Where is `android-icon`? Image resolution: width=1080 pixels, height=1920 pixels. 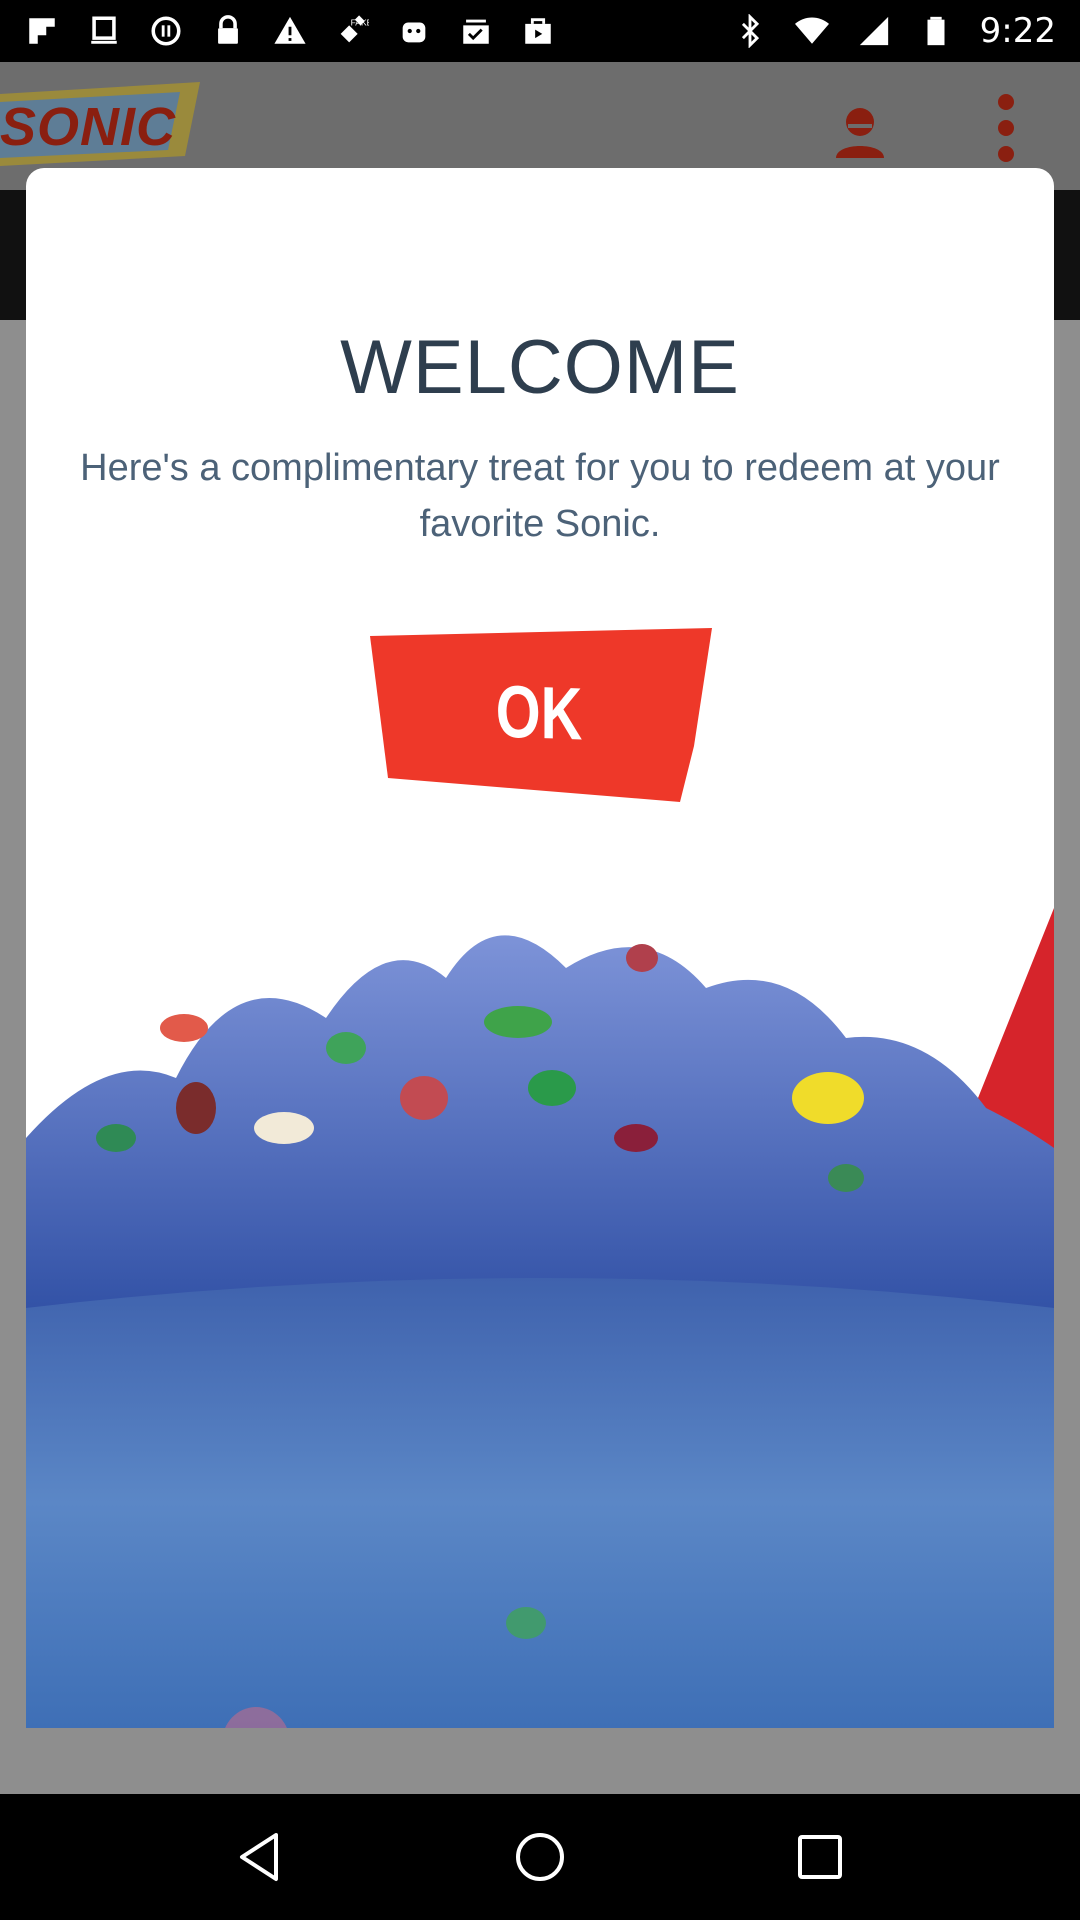
android-icon is located at coordinates (414, 31).